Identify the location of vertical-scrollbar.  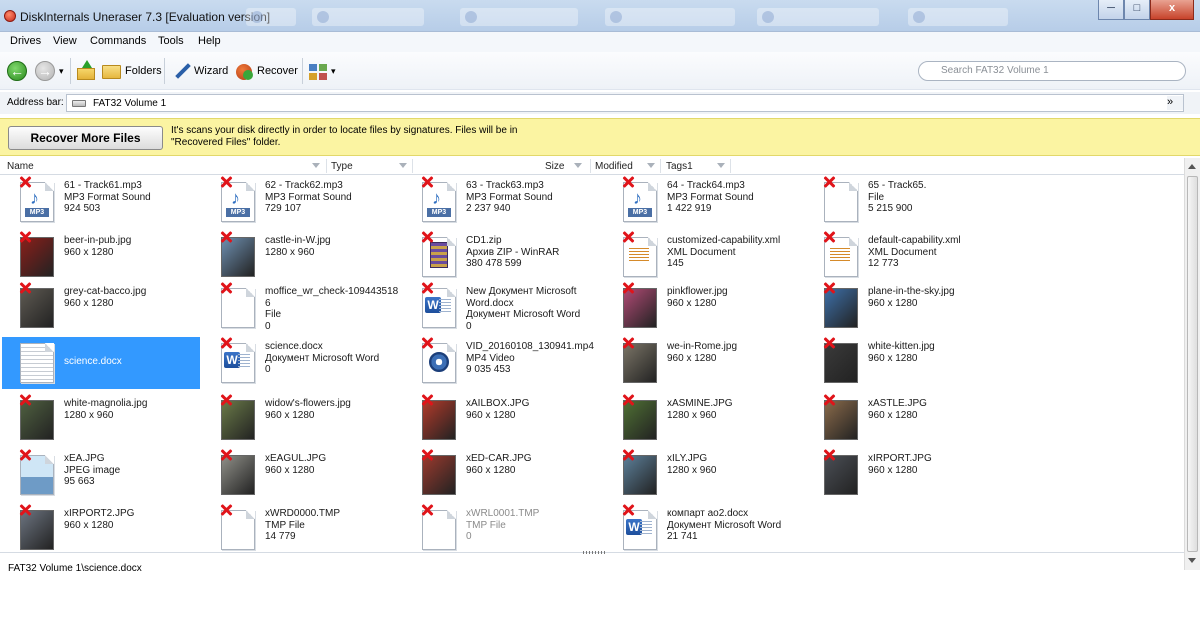
(1192, 364).